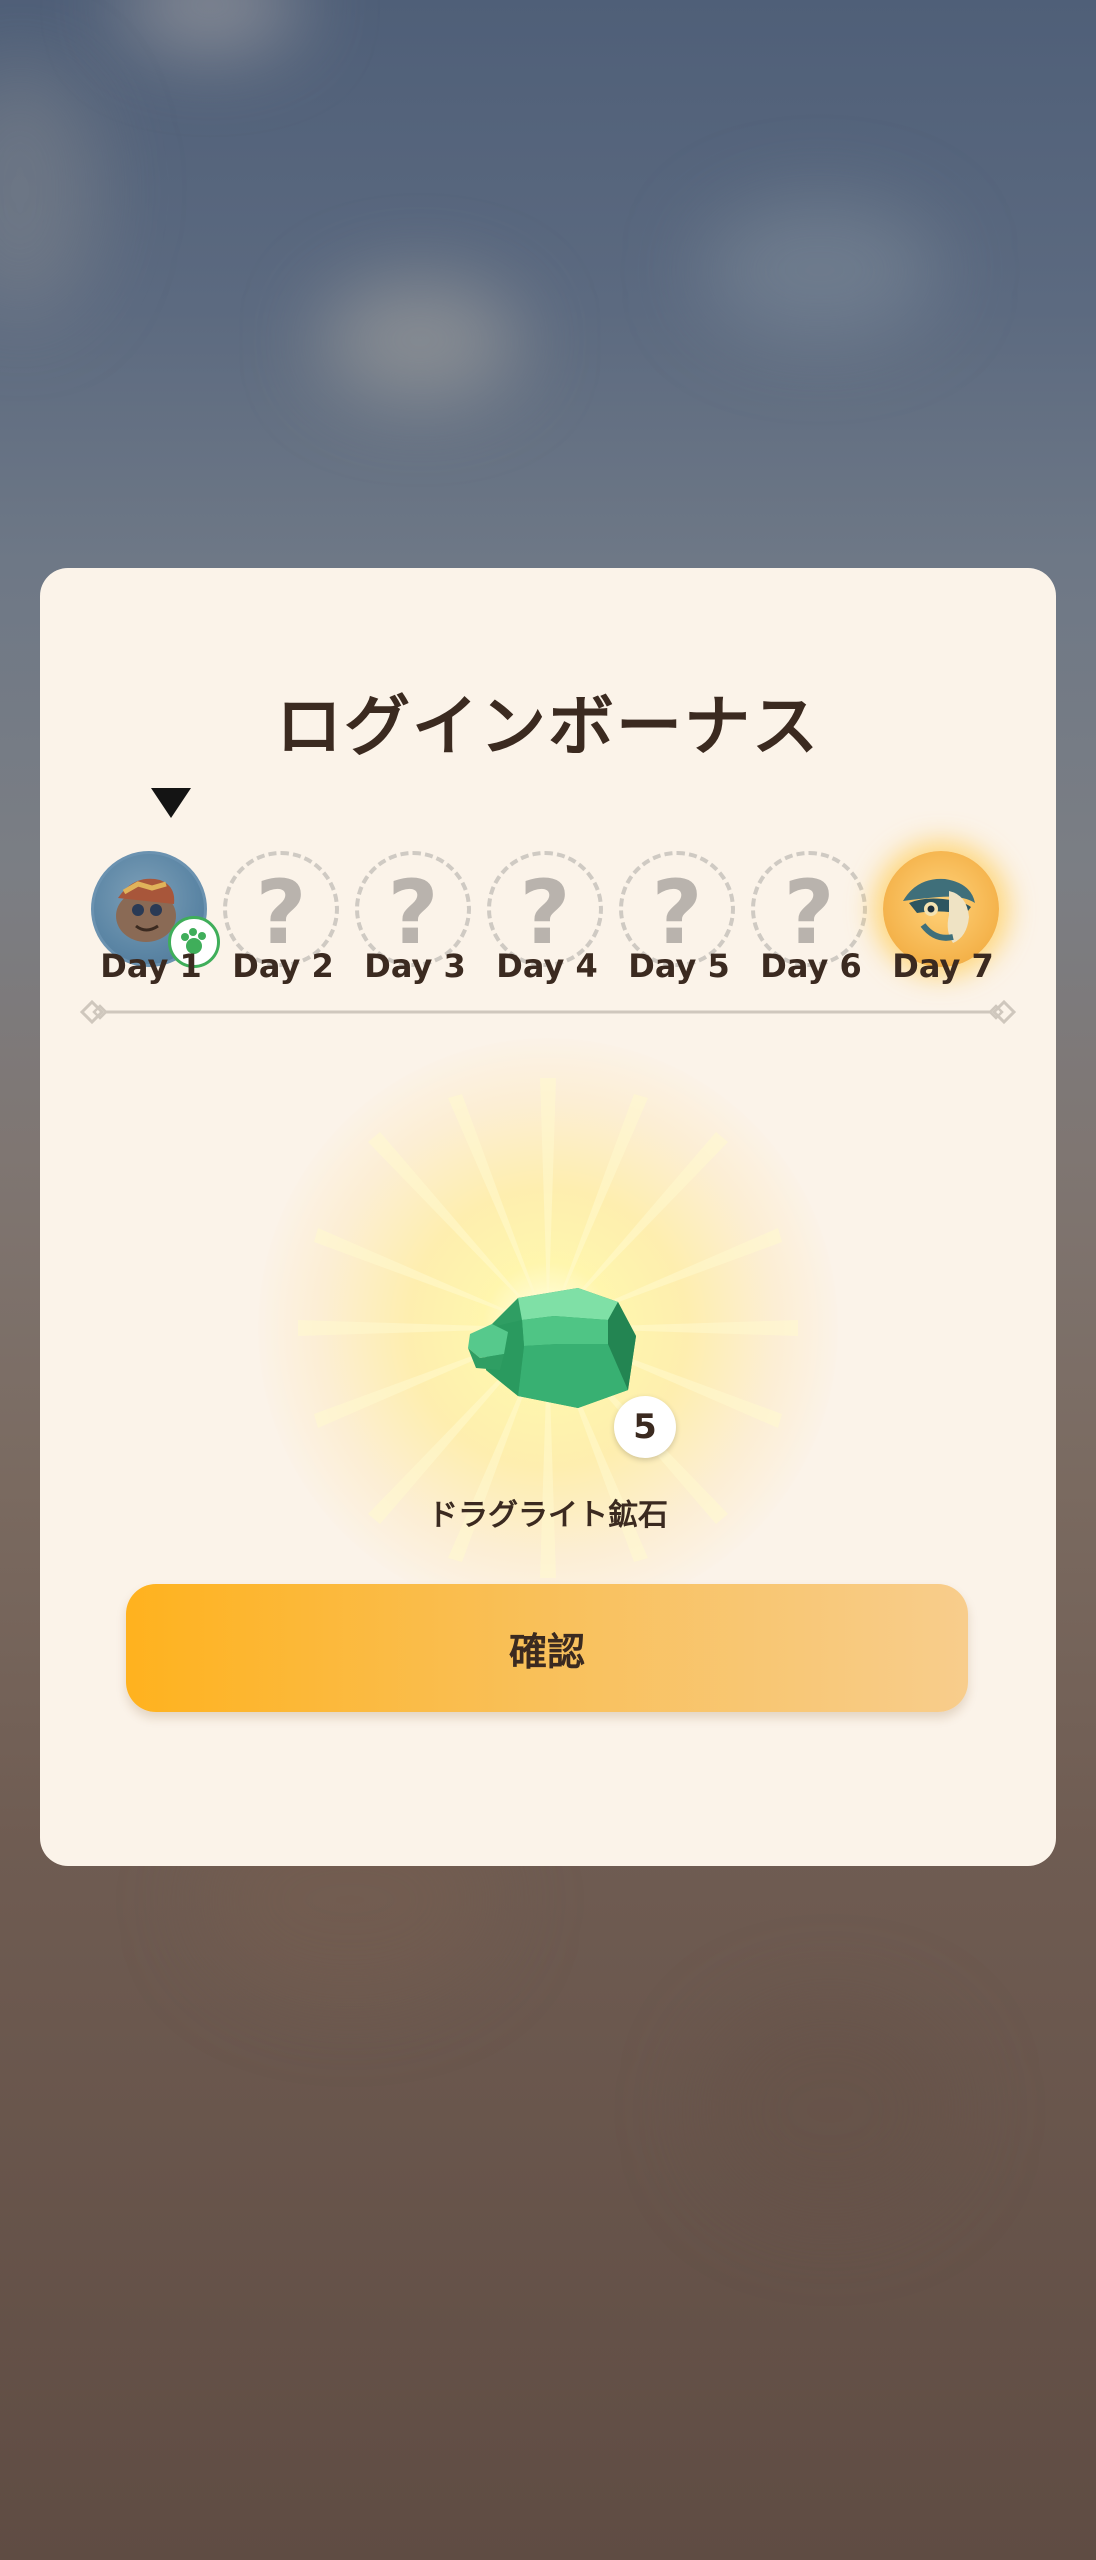  What do you see at coordinates (645, 1427) in the screenshot?
I see `reward-count-badge: 5` at bounding box center [645, 1427].